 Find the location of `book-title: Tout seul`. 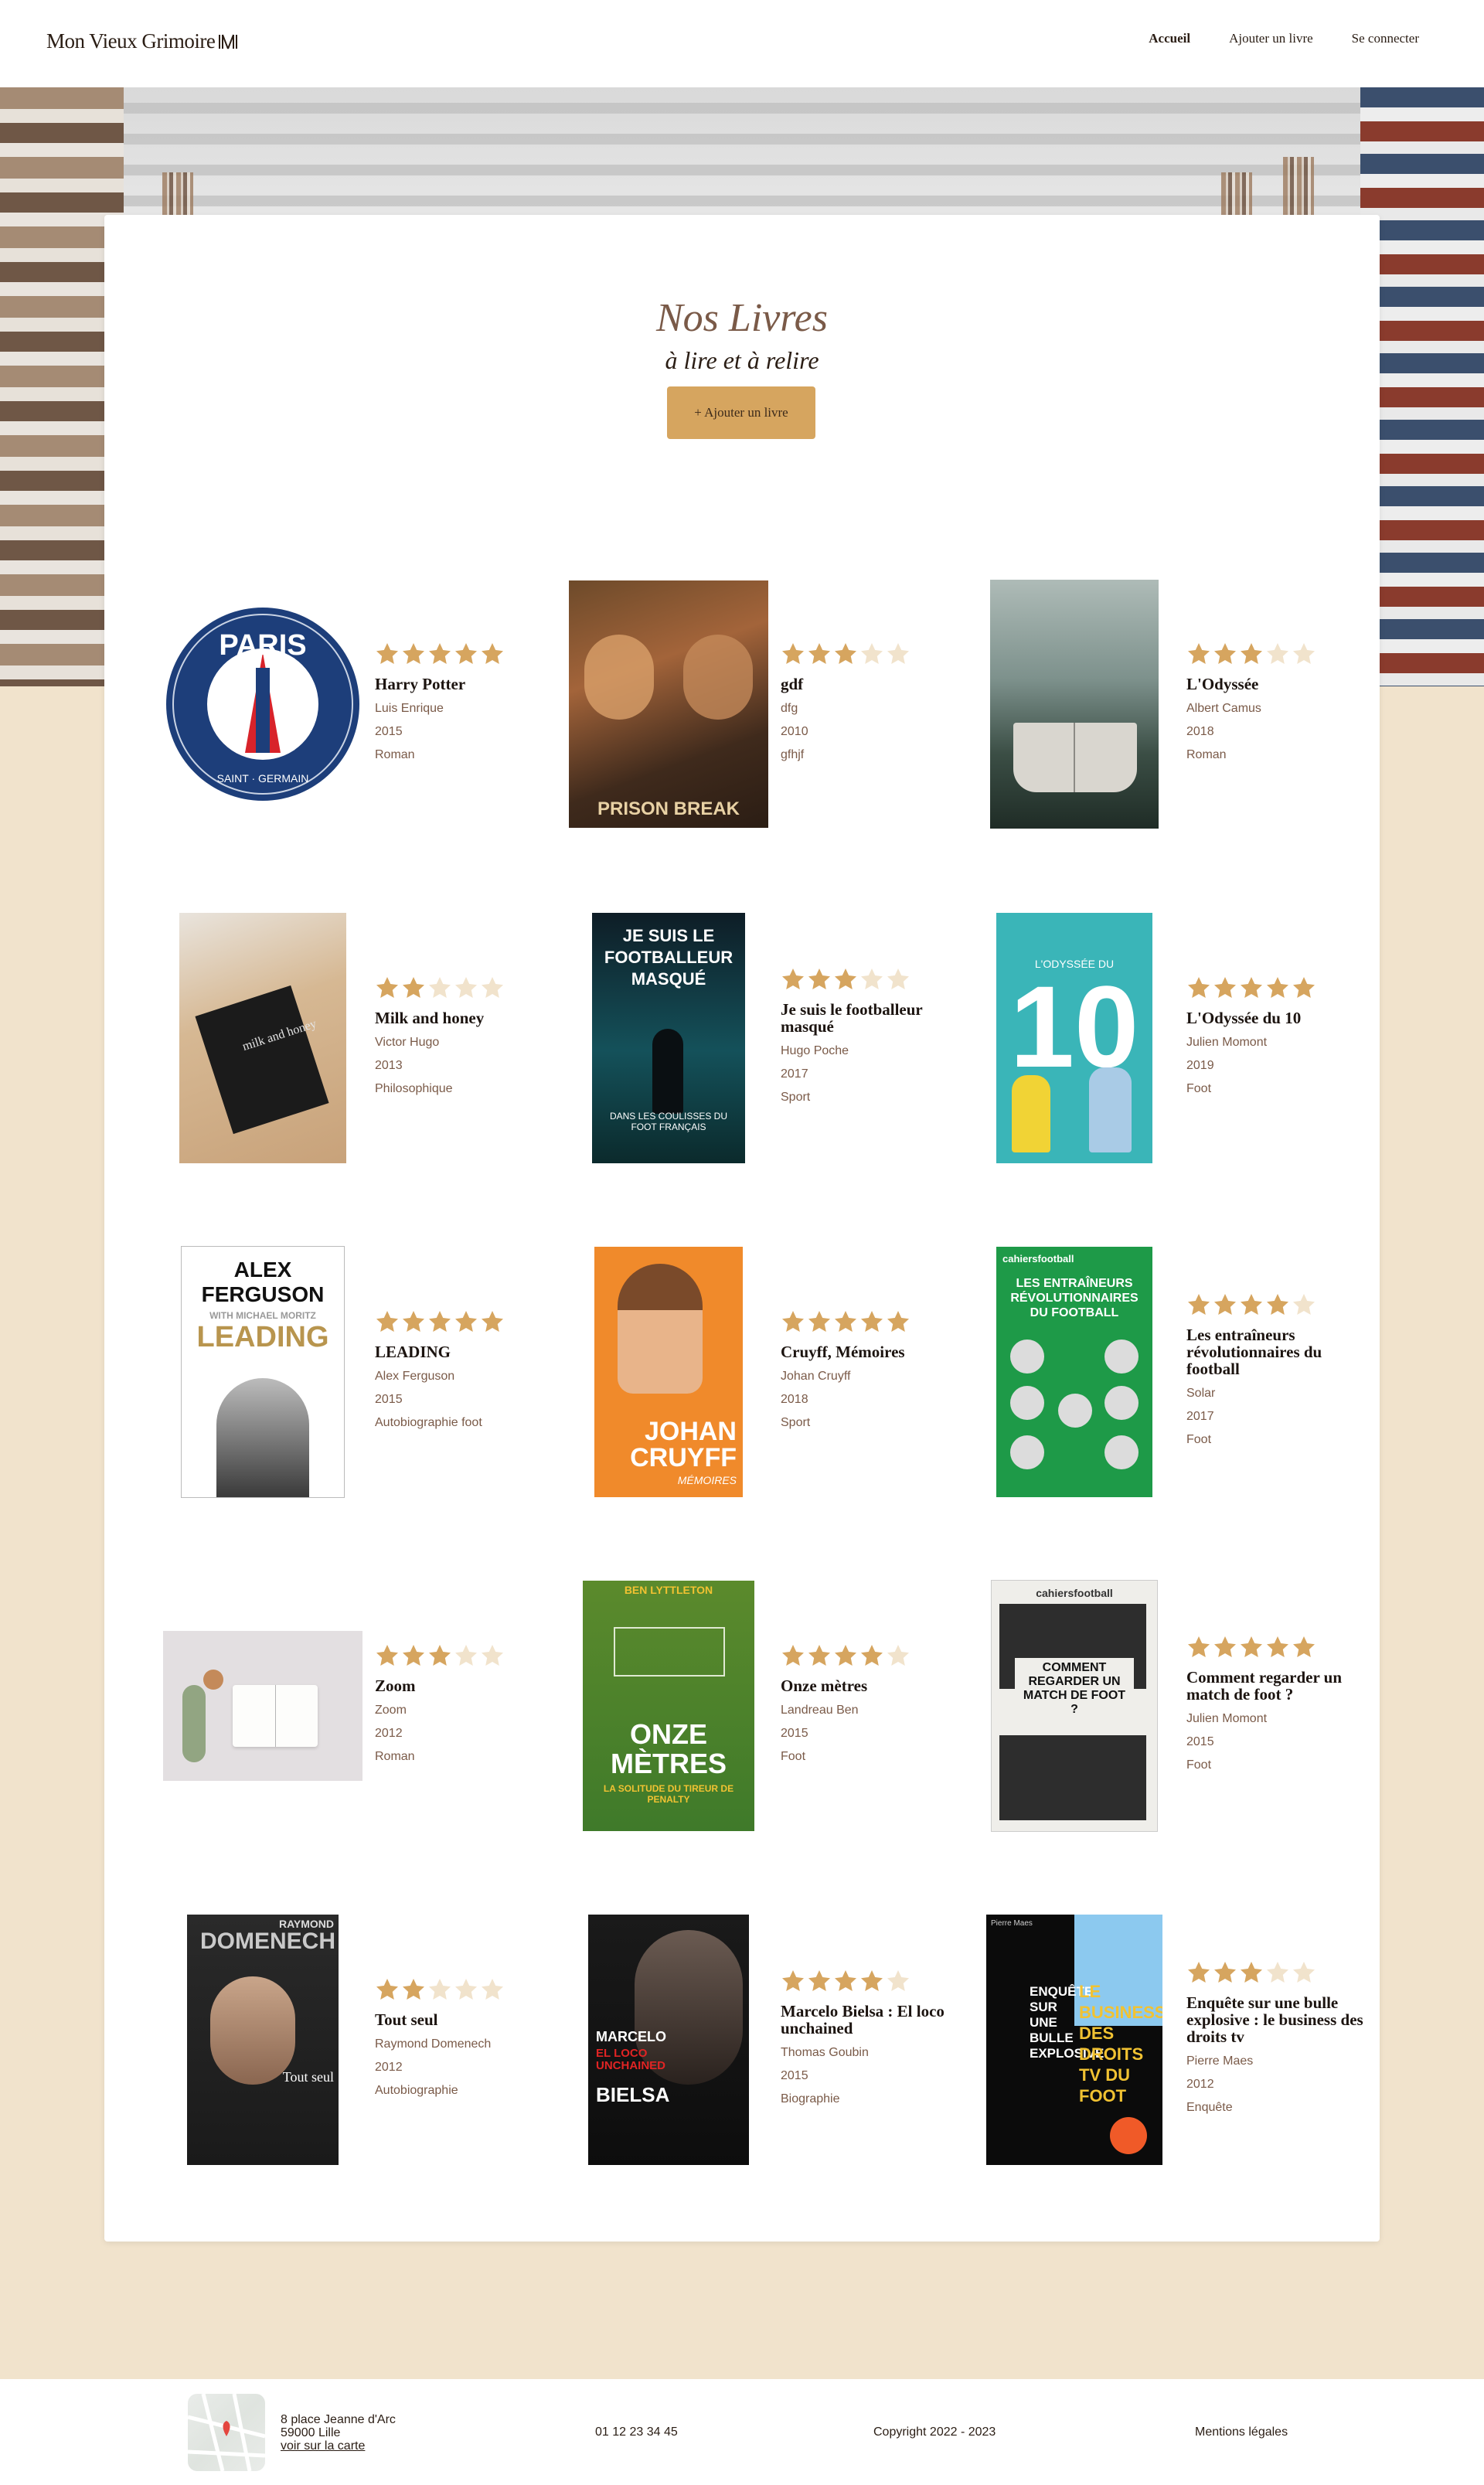

book-title: Tout seul is located at coordinates (406, 2019).